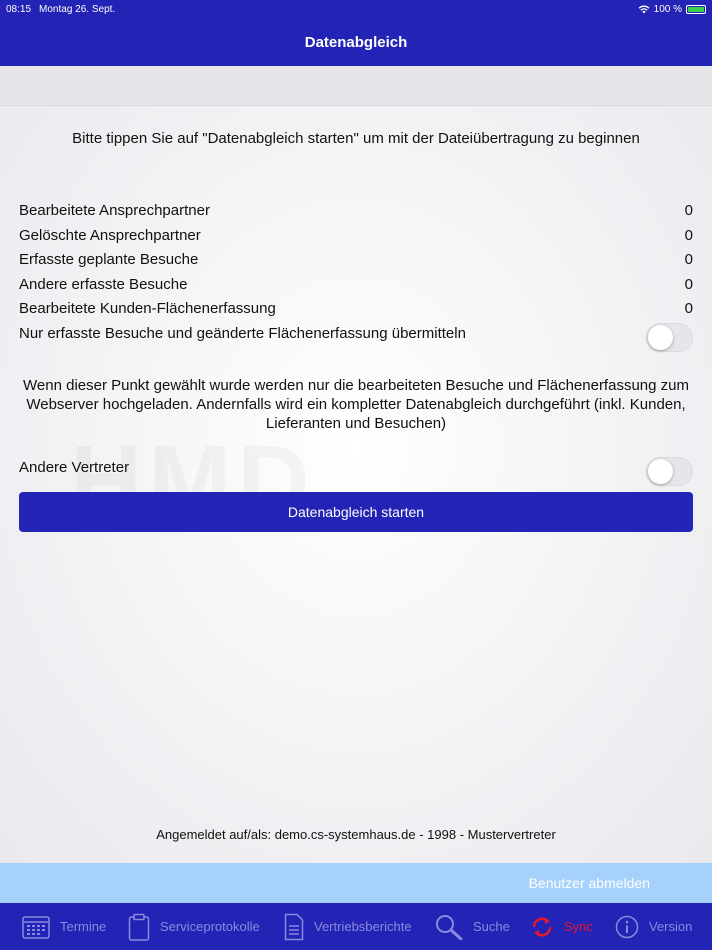 This screenshot has height=950, width=712. What do you see at coordinates (627, 926) in the screenshot?
I see `info-icon` at bounding box center [627, 926].